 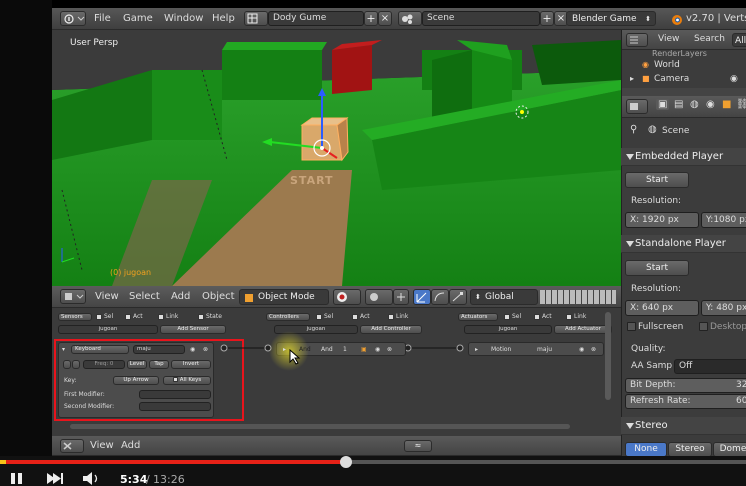 What do you see at coordinates (630, 426) in the screenshot?
I see `collapse-triangle-icon` at bounding box center [630, 426].